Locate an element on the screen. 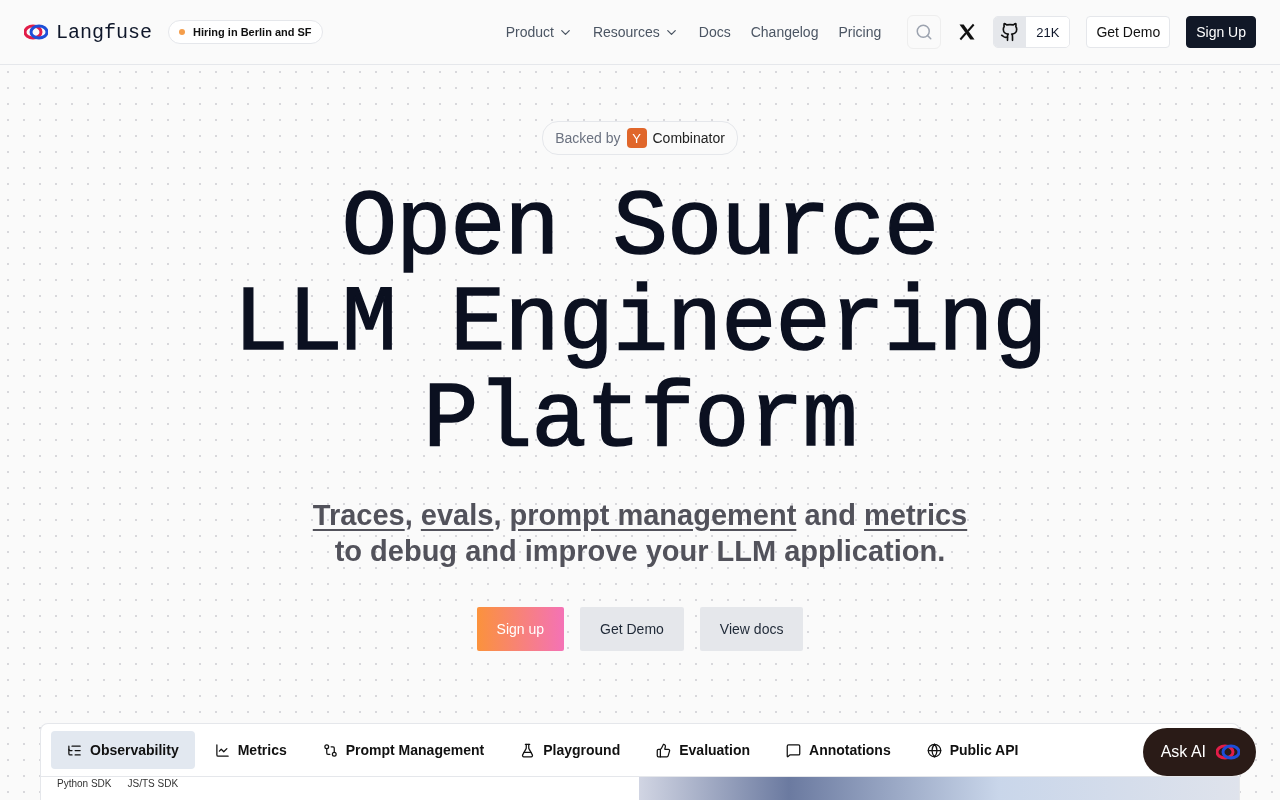 Image resolution: width=1280 pixels, height=800 pixels. nav-link: Docs is located at coordinates (714, 32).